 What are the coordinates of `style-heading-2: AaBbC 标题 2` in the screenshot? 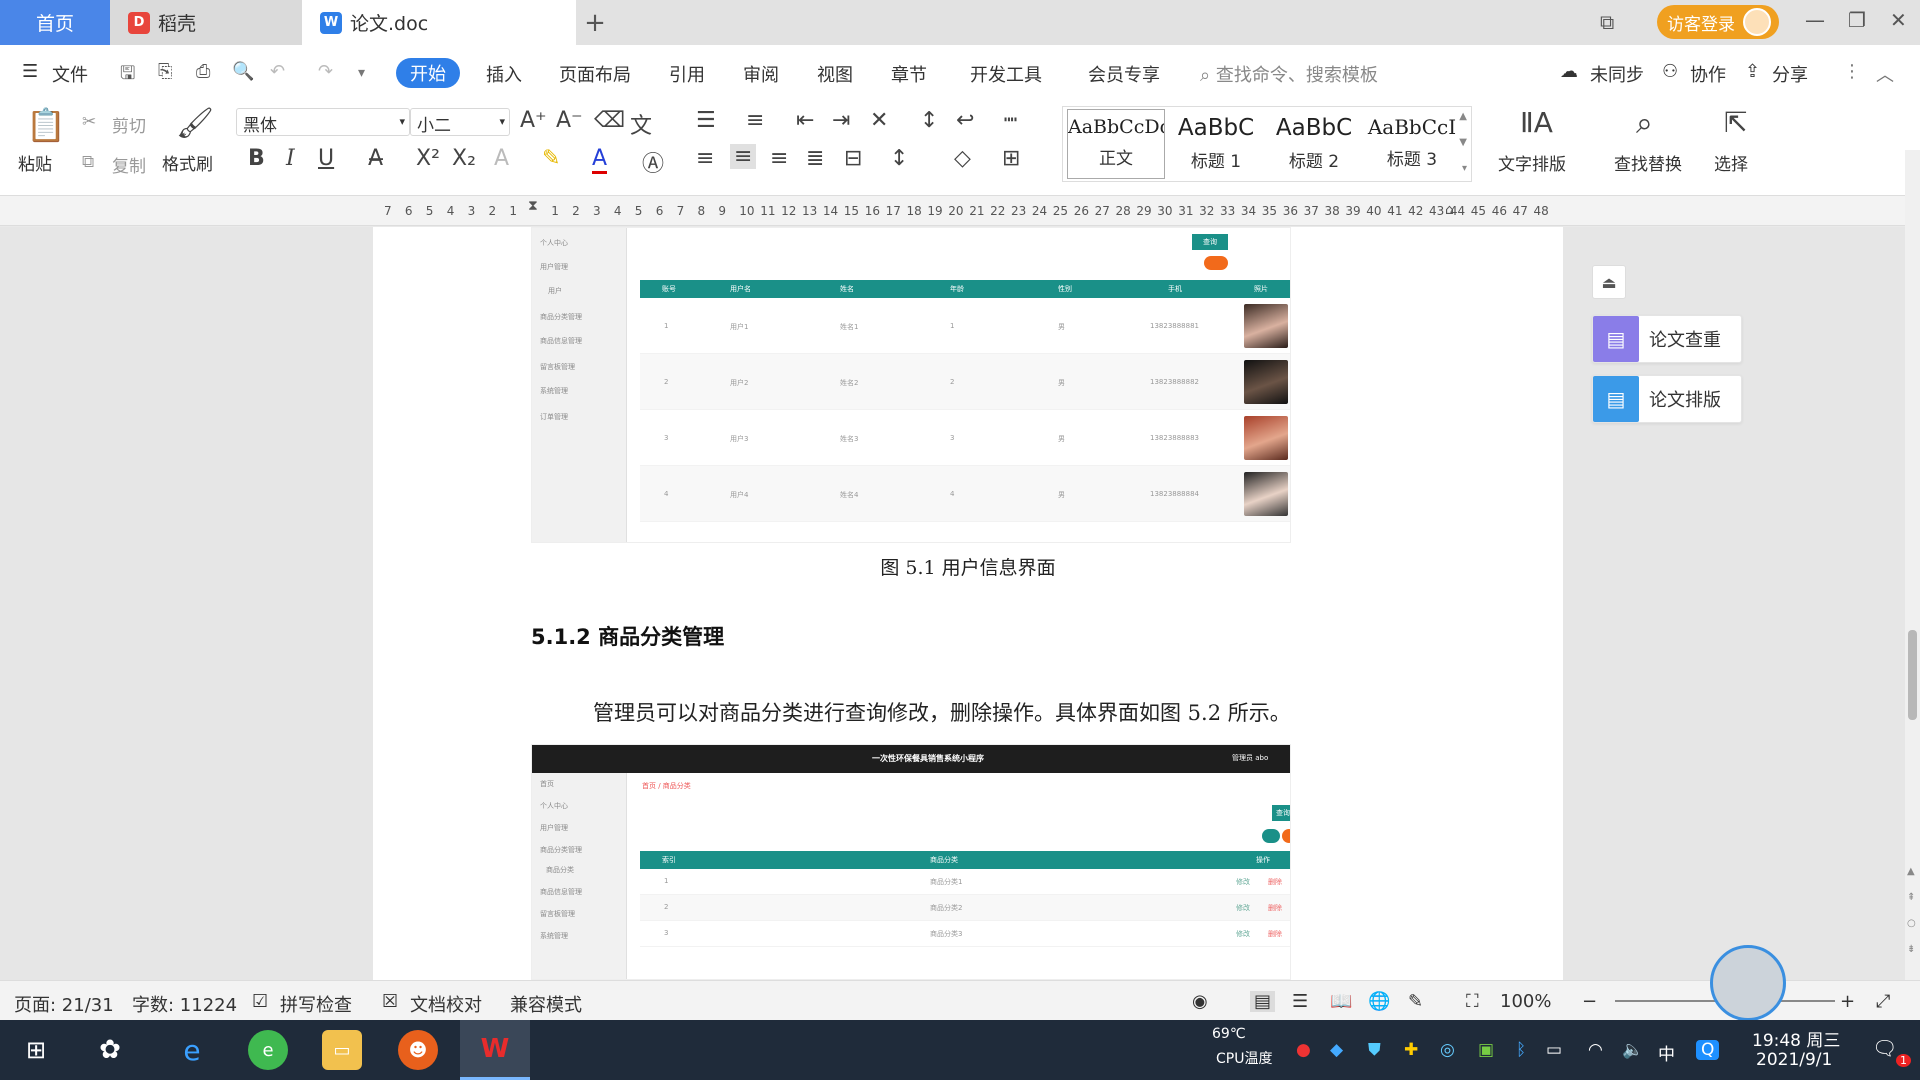 It's located at (1314, 144).